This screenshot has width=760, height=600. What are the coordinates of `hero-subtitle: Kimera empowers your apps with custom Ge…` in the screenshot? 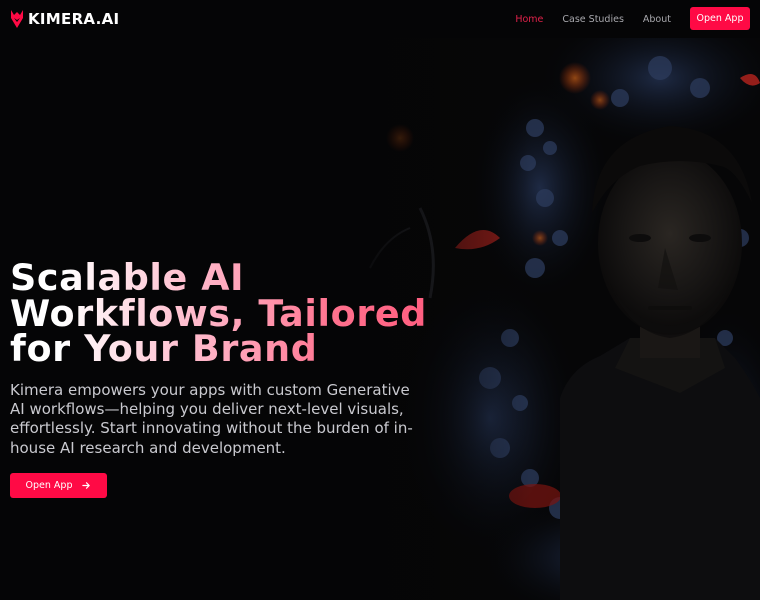 It's located at (211, 419).